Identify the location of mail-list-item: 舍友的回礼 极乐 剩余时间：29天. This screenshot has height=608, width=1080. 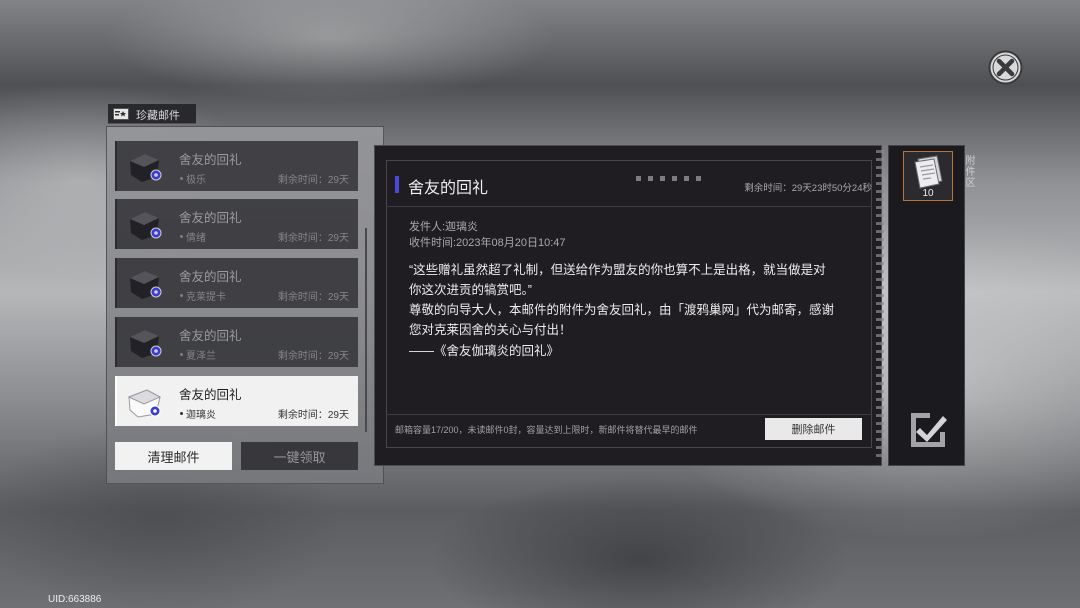
(236, 166).